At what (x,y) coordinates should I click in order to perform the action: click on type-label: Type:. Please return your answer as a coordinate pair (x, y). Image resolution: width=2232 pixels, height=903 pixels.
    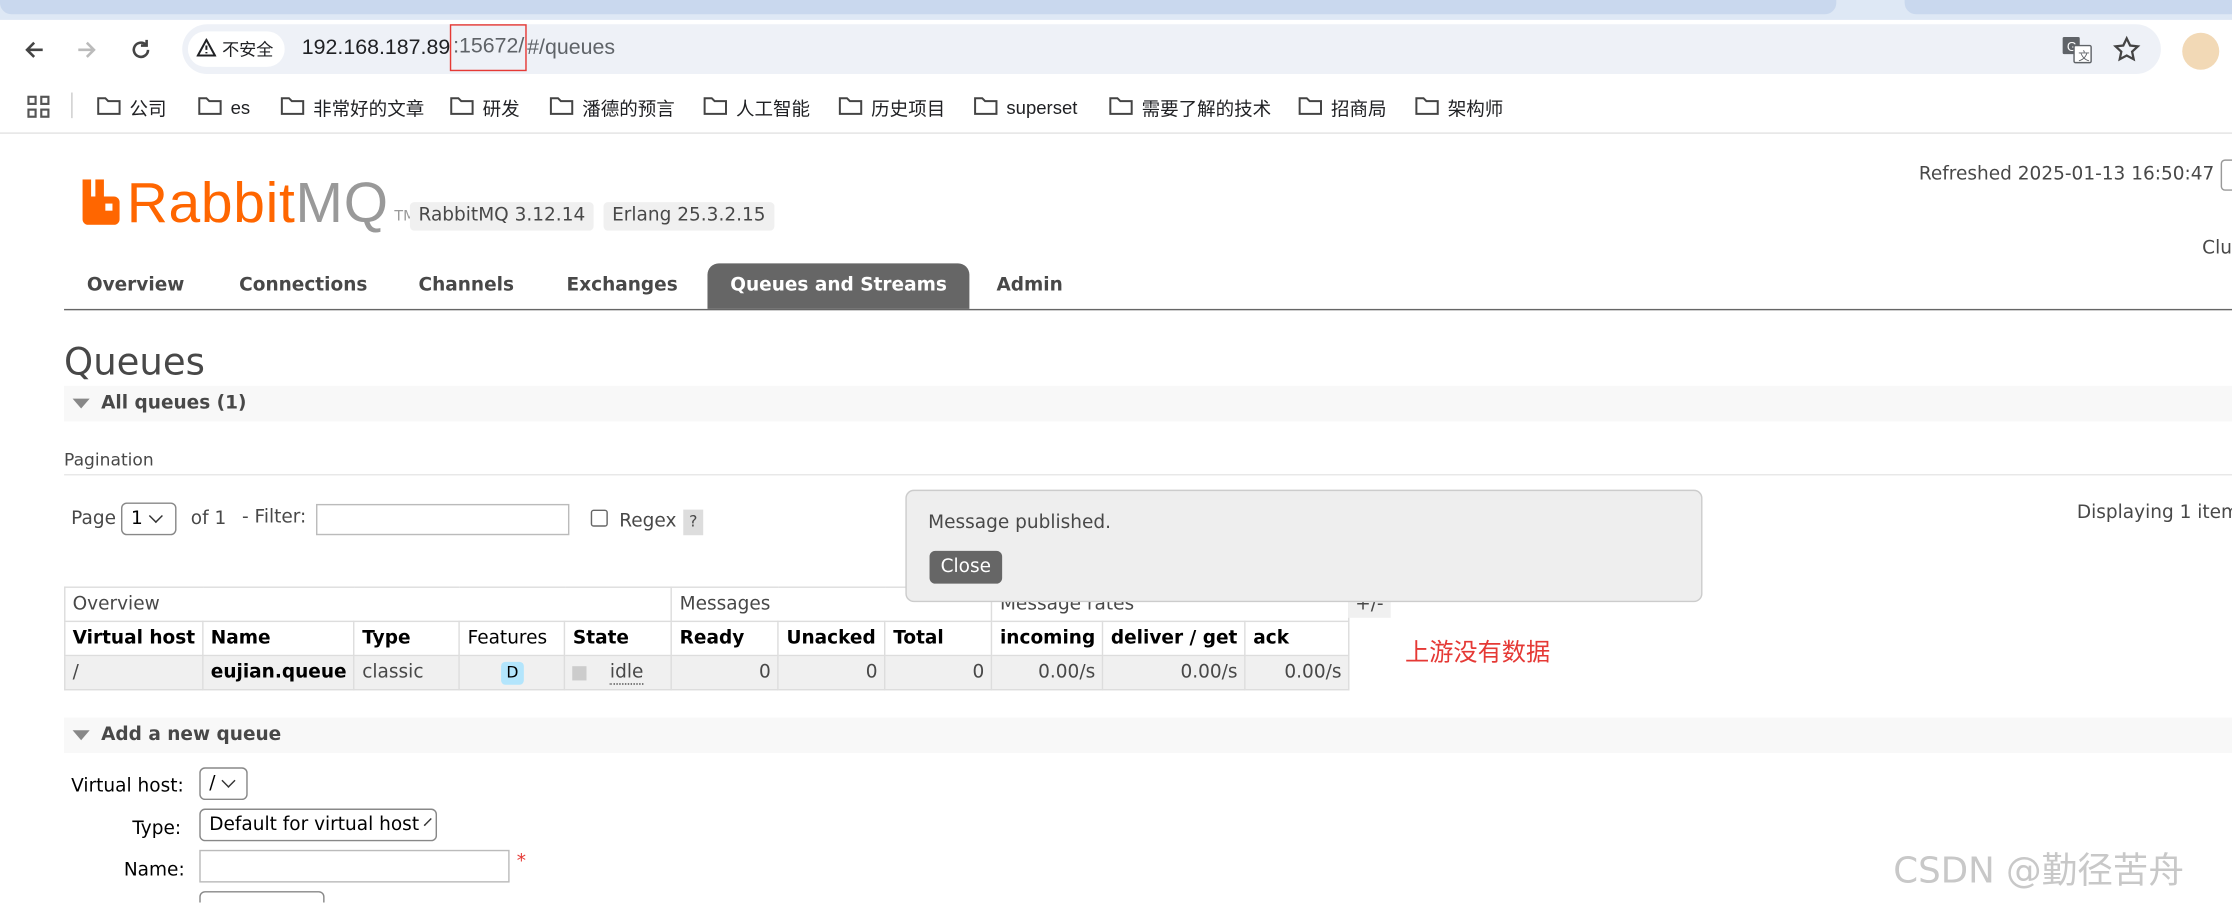
    Looking at the image, I should click on (156, 829).